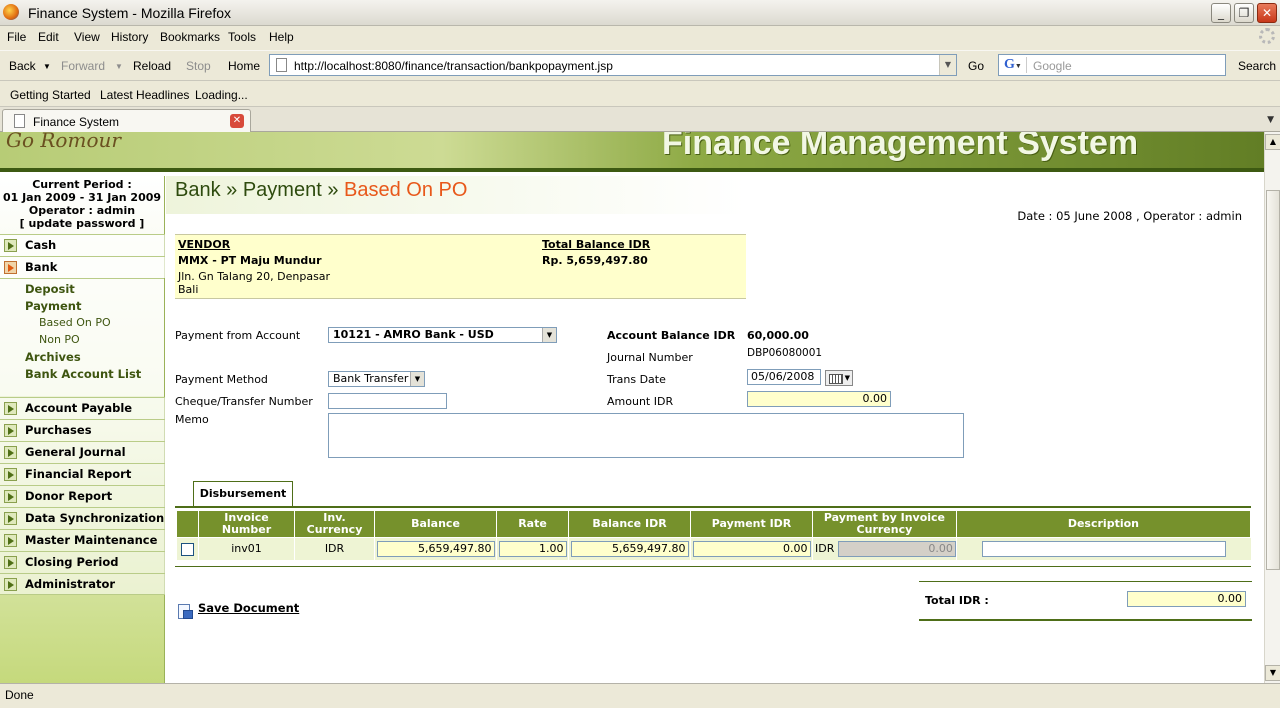 This screenshot has width=1280, height=708. I want to click on vendor-header: VENDOR, so click(204, 244).